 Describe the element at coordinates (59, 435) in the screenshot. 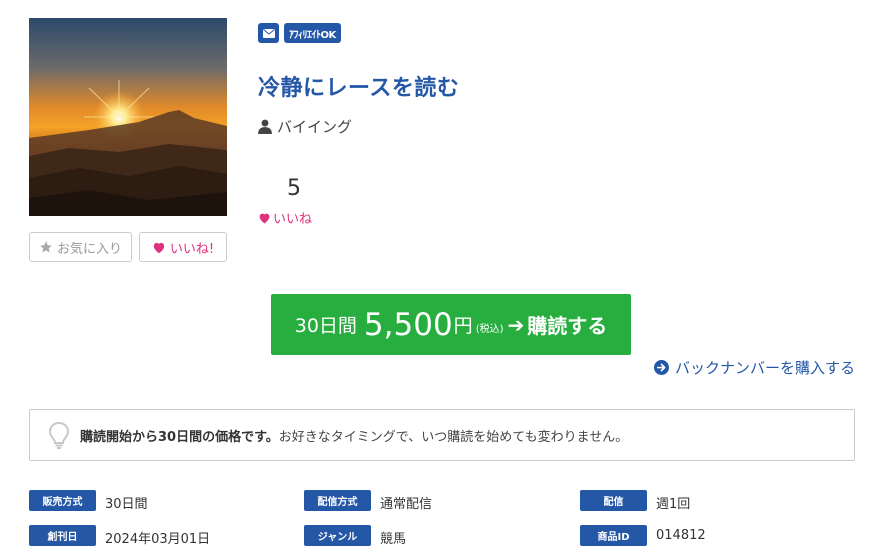

I see `lightbulb-icon` at that location.